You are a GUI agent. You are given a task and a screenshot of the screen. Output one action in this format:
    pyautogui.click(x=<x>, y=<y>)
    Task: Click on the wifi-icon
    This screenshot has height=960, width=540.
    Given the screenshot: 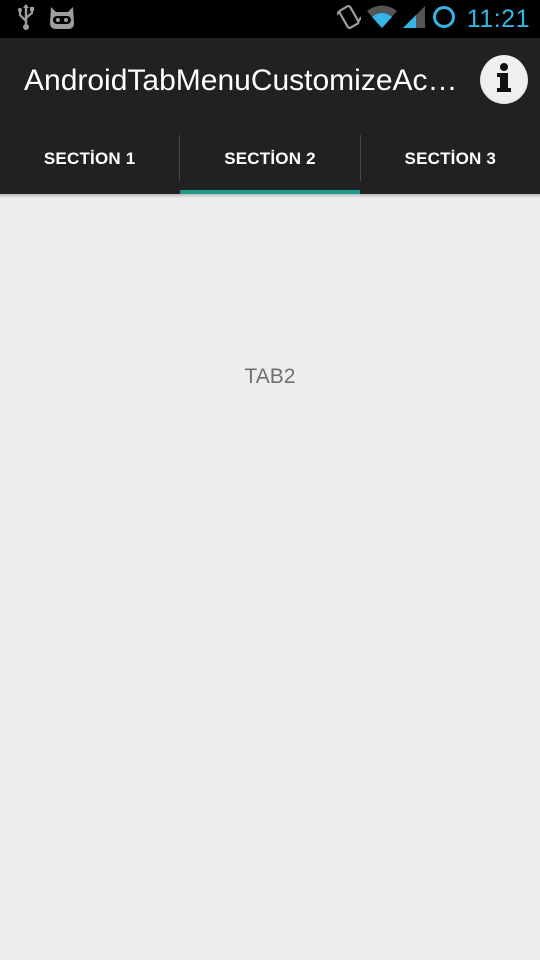 What is the action you would take?
    pyautogui.click(x=381, y=19)
    